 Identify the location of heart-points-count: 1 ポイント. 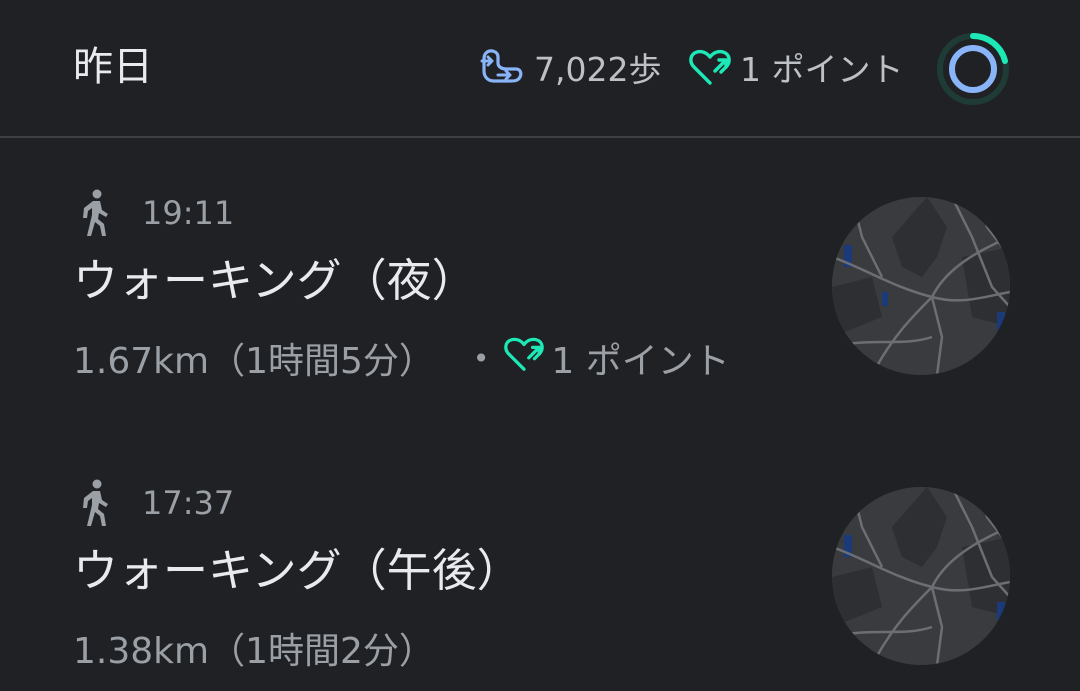
(822, 69).